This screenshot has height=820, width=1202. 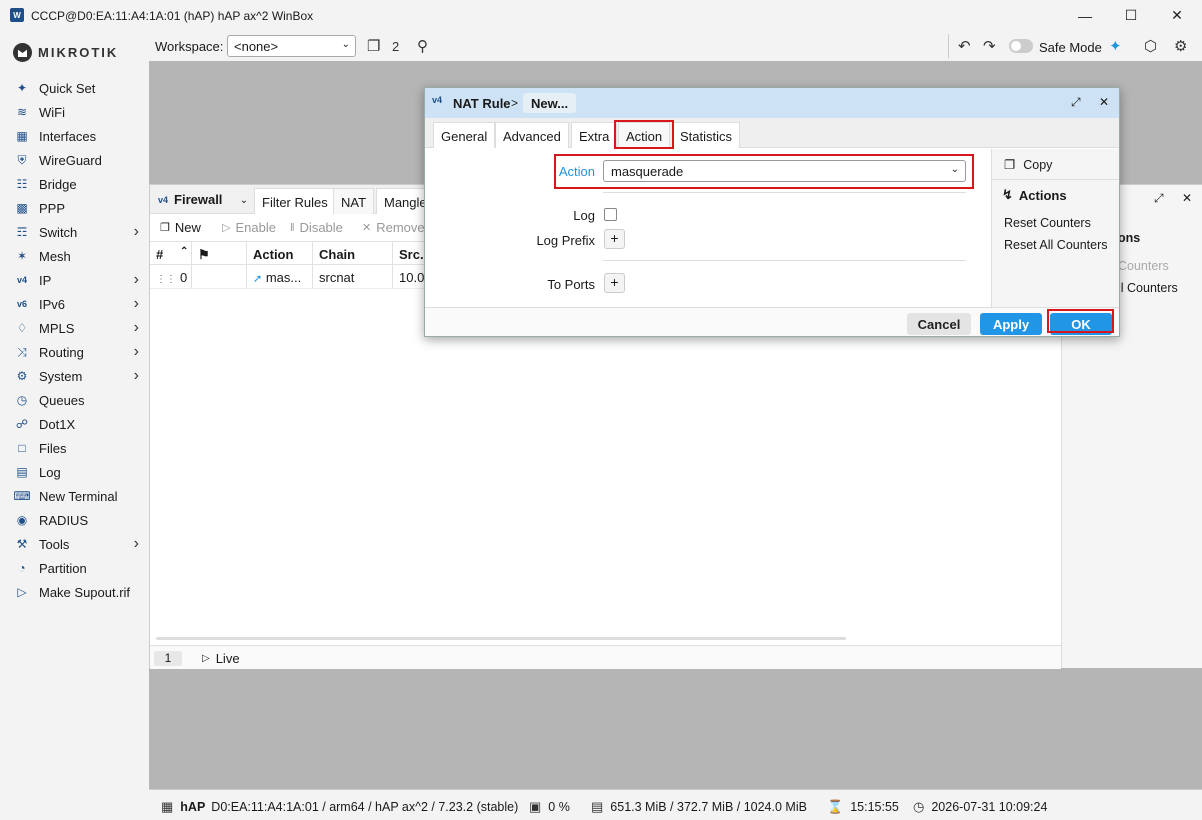 I want to click on sidebar-item-label: Mesh, so click(x=55, y=256).